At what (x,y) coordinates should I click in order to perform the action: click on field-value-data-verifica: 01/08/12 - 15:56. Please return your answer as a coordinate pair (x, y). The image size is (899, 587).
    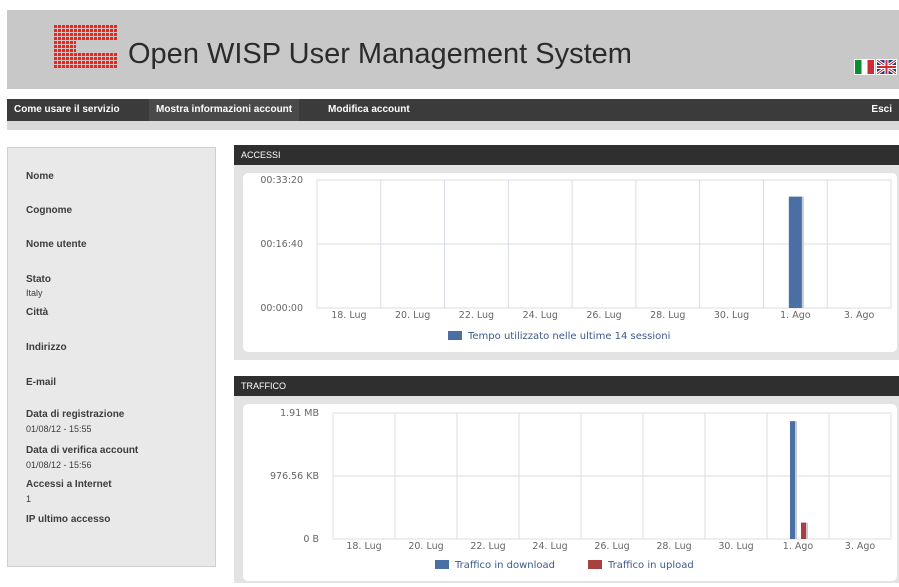
    Looking at the image, I should click on (59, 465).